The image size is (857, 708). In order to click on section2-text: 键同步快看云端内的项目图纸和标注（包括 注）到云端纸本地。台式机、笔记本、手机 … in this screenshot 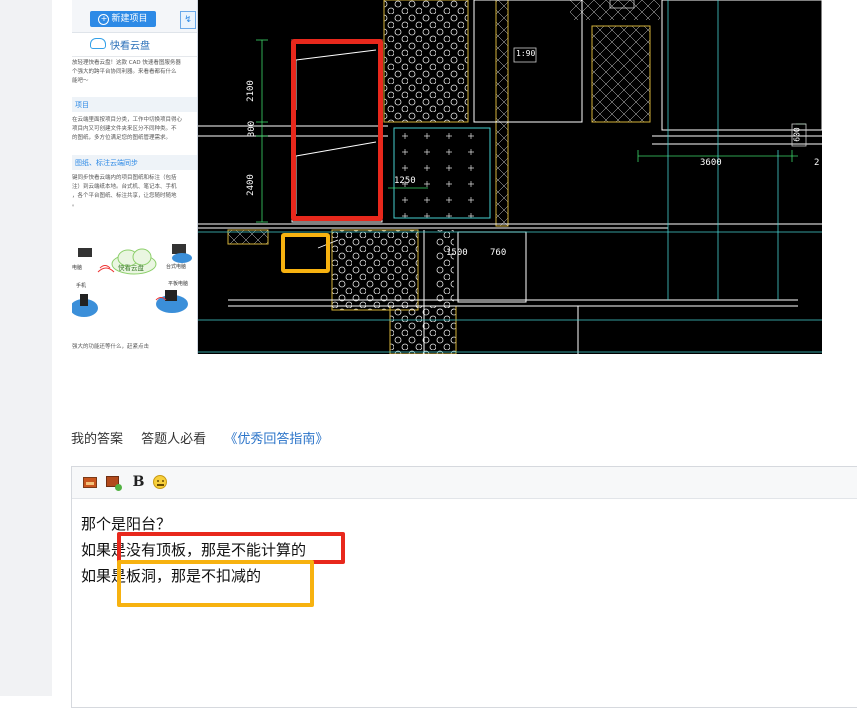, I will do `click(133, 192)`.